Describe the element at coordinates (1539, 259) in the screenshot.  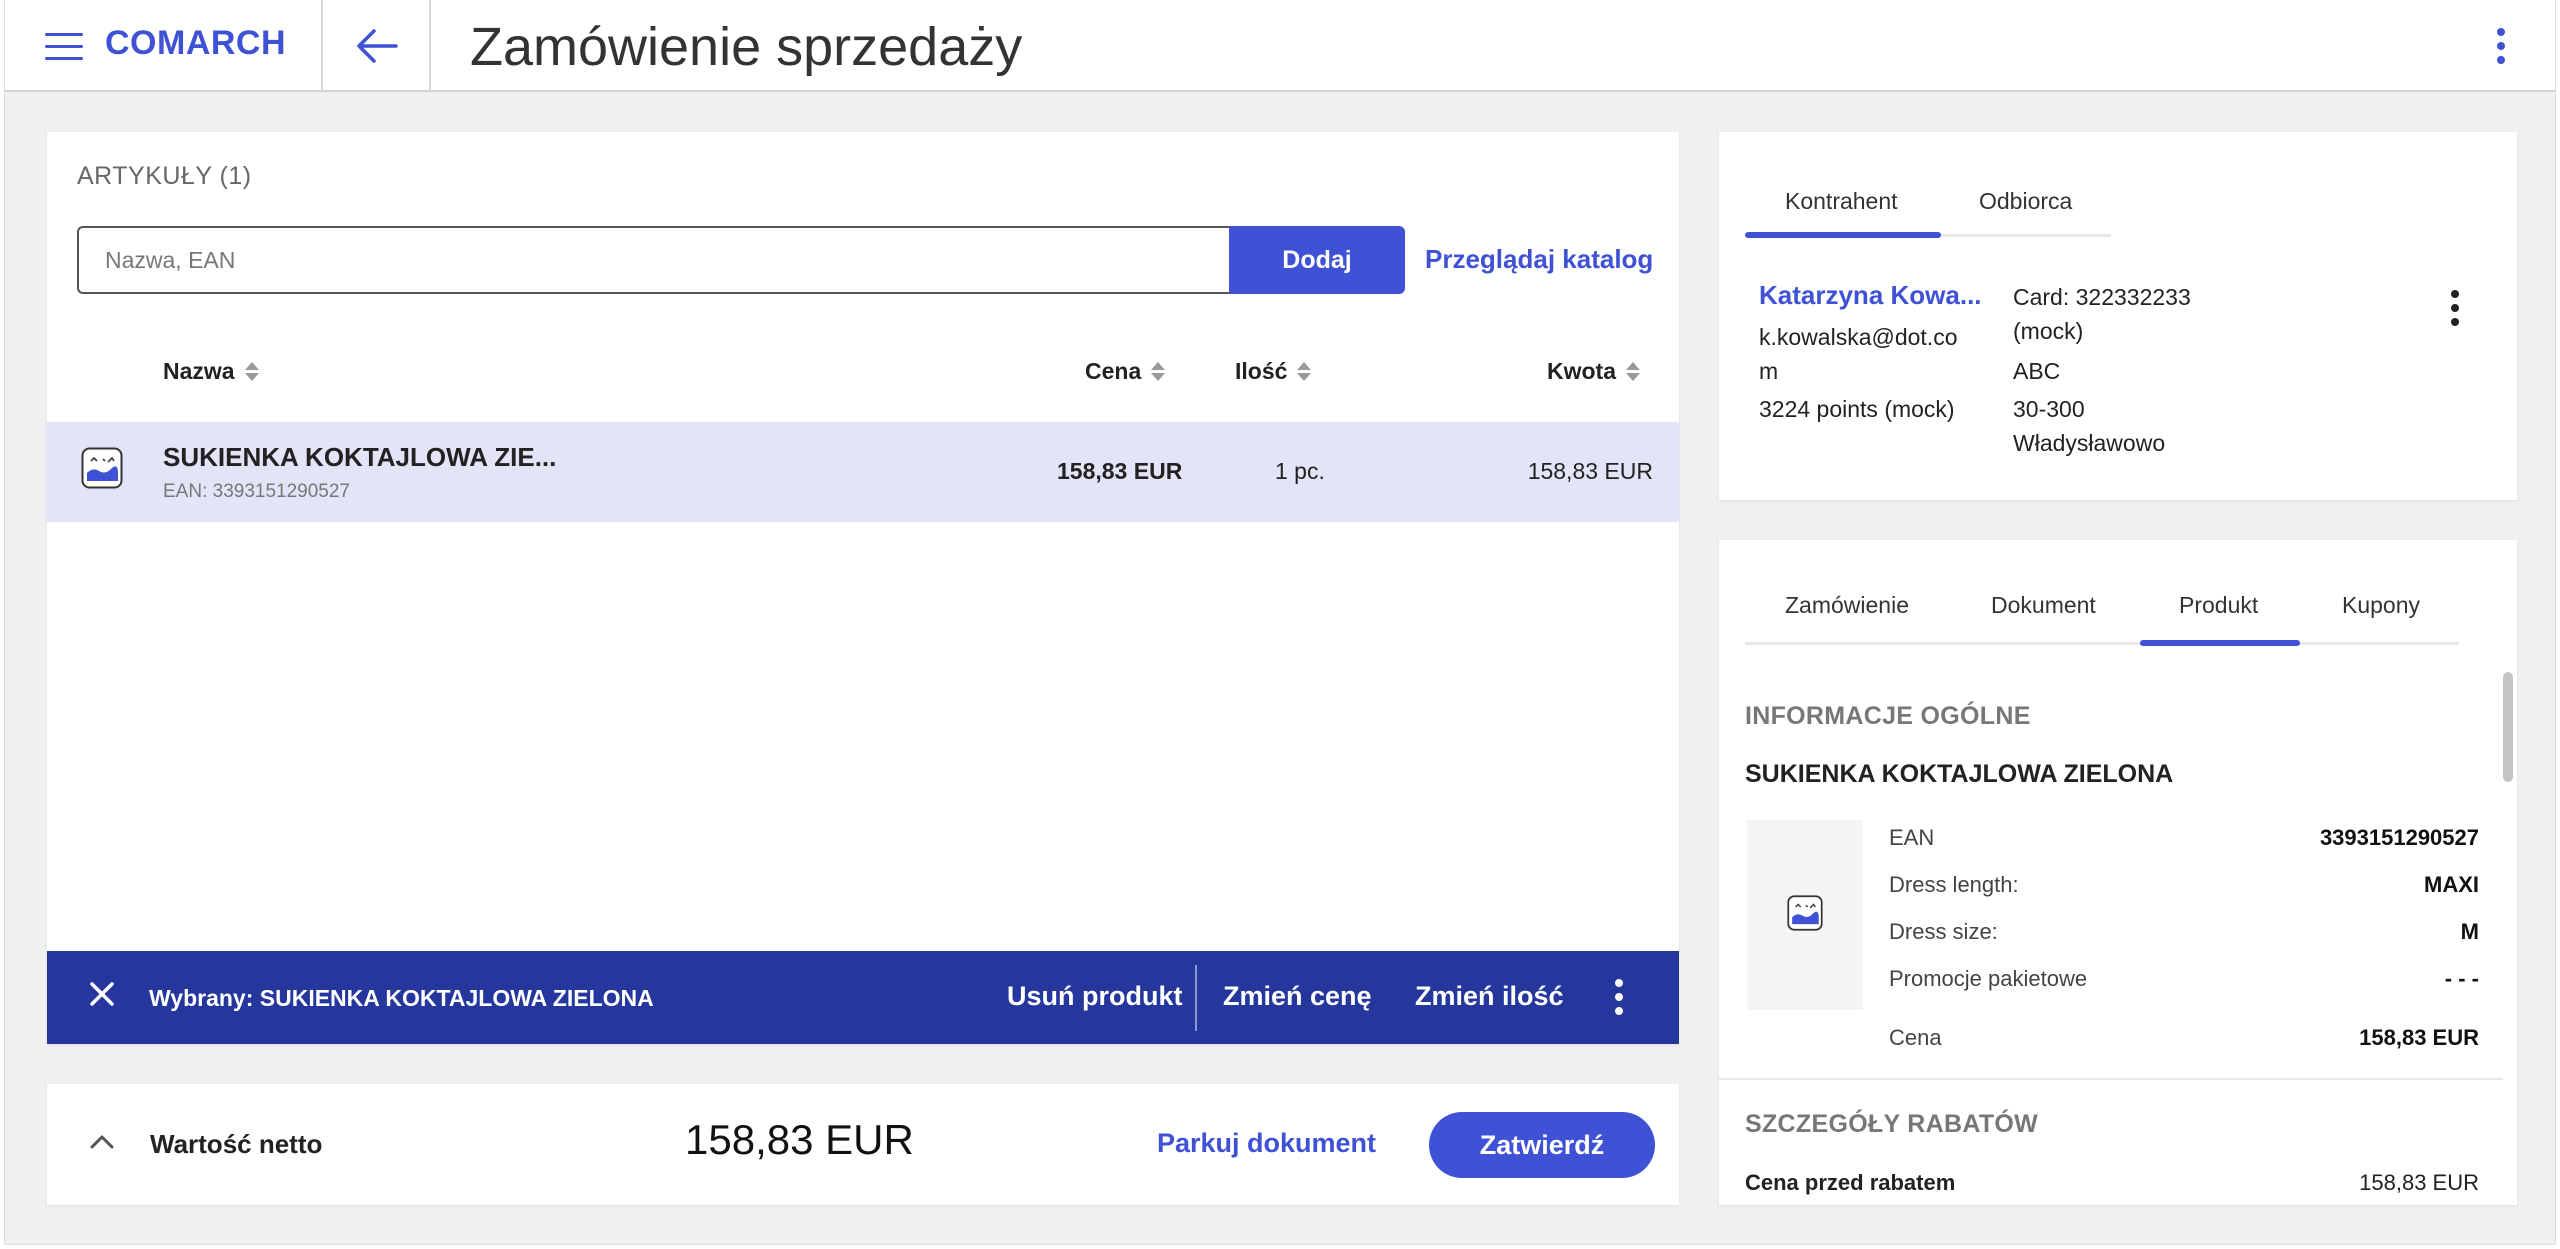
I see `browse-catalog-link: Przeglądaj katalog` at that location.